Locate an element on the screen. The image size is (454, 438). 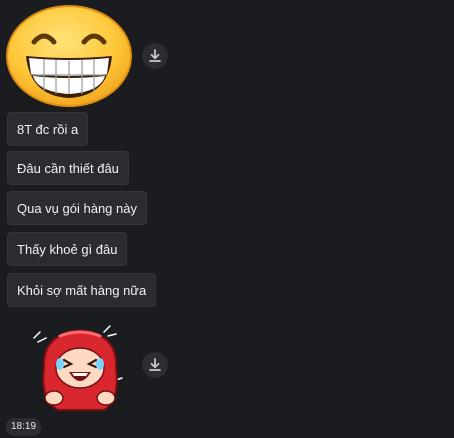
message-bubble: 8T đc rồi a is located at coordinates (48, 129).